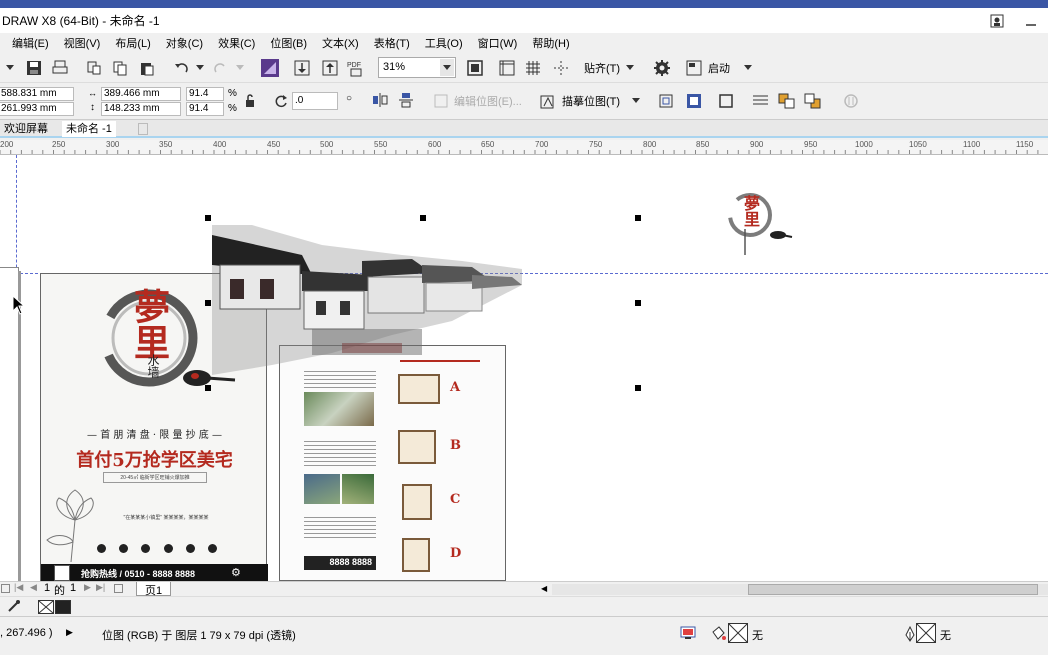 This screenshot has height=655, width=1048. Describe the element at coordinates (787, 102) in the screenshot. I see `to-front-icon` at that location.